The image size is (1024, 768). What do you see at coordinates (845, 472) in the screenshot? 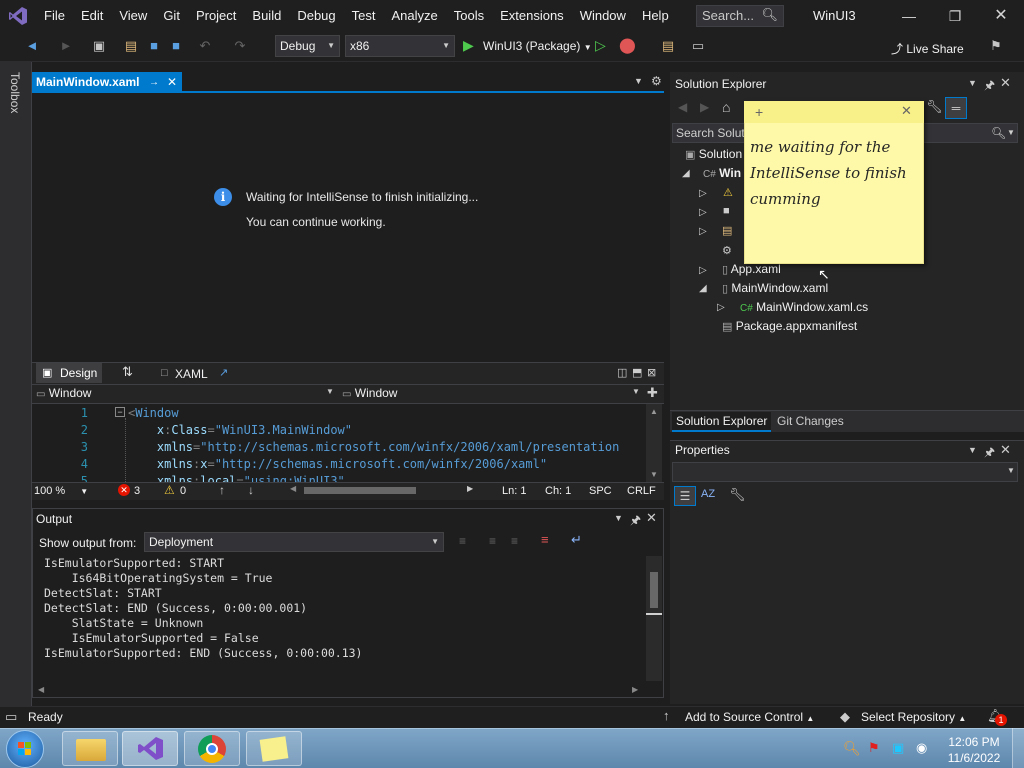
I see `object-selector-dropdown: ▼` at bounding box center [845, 472].